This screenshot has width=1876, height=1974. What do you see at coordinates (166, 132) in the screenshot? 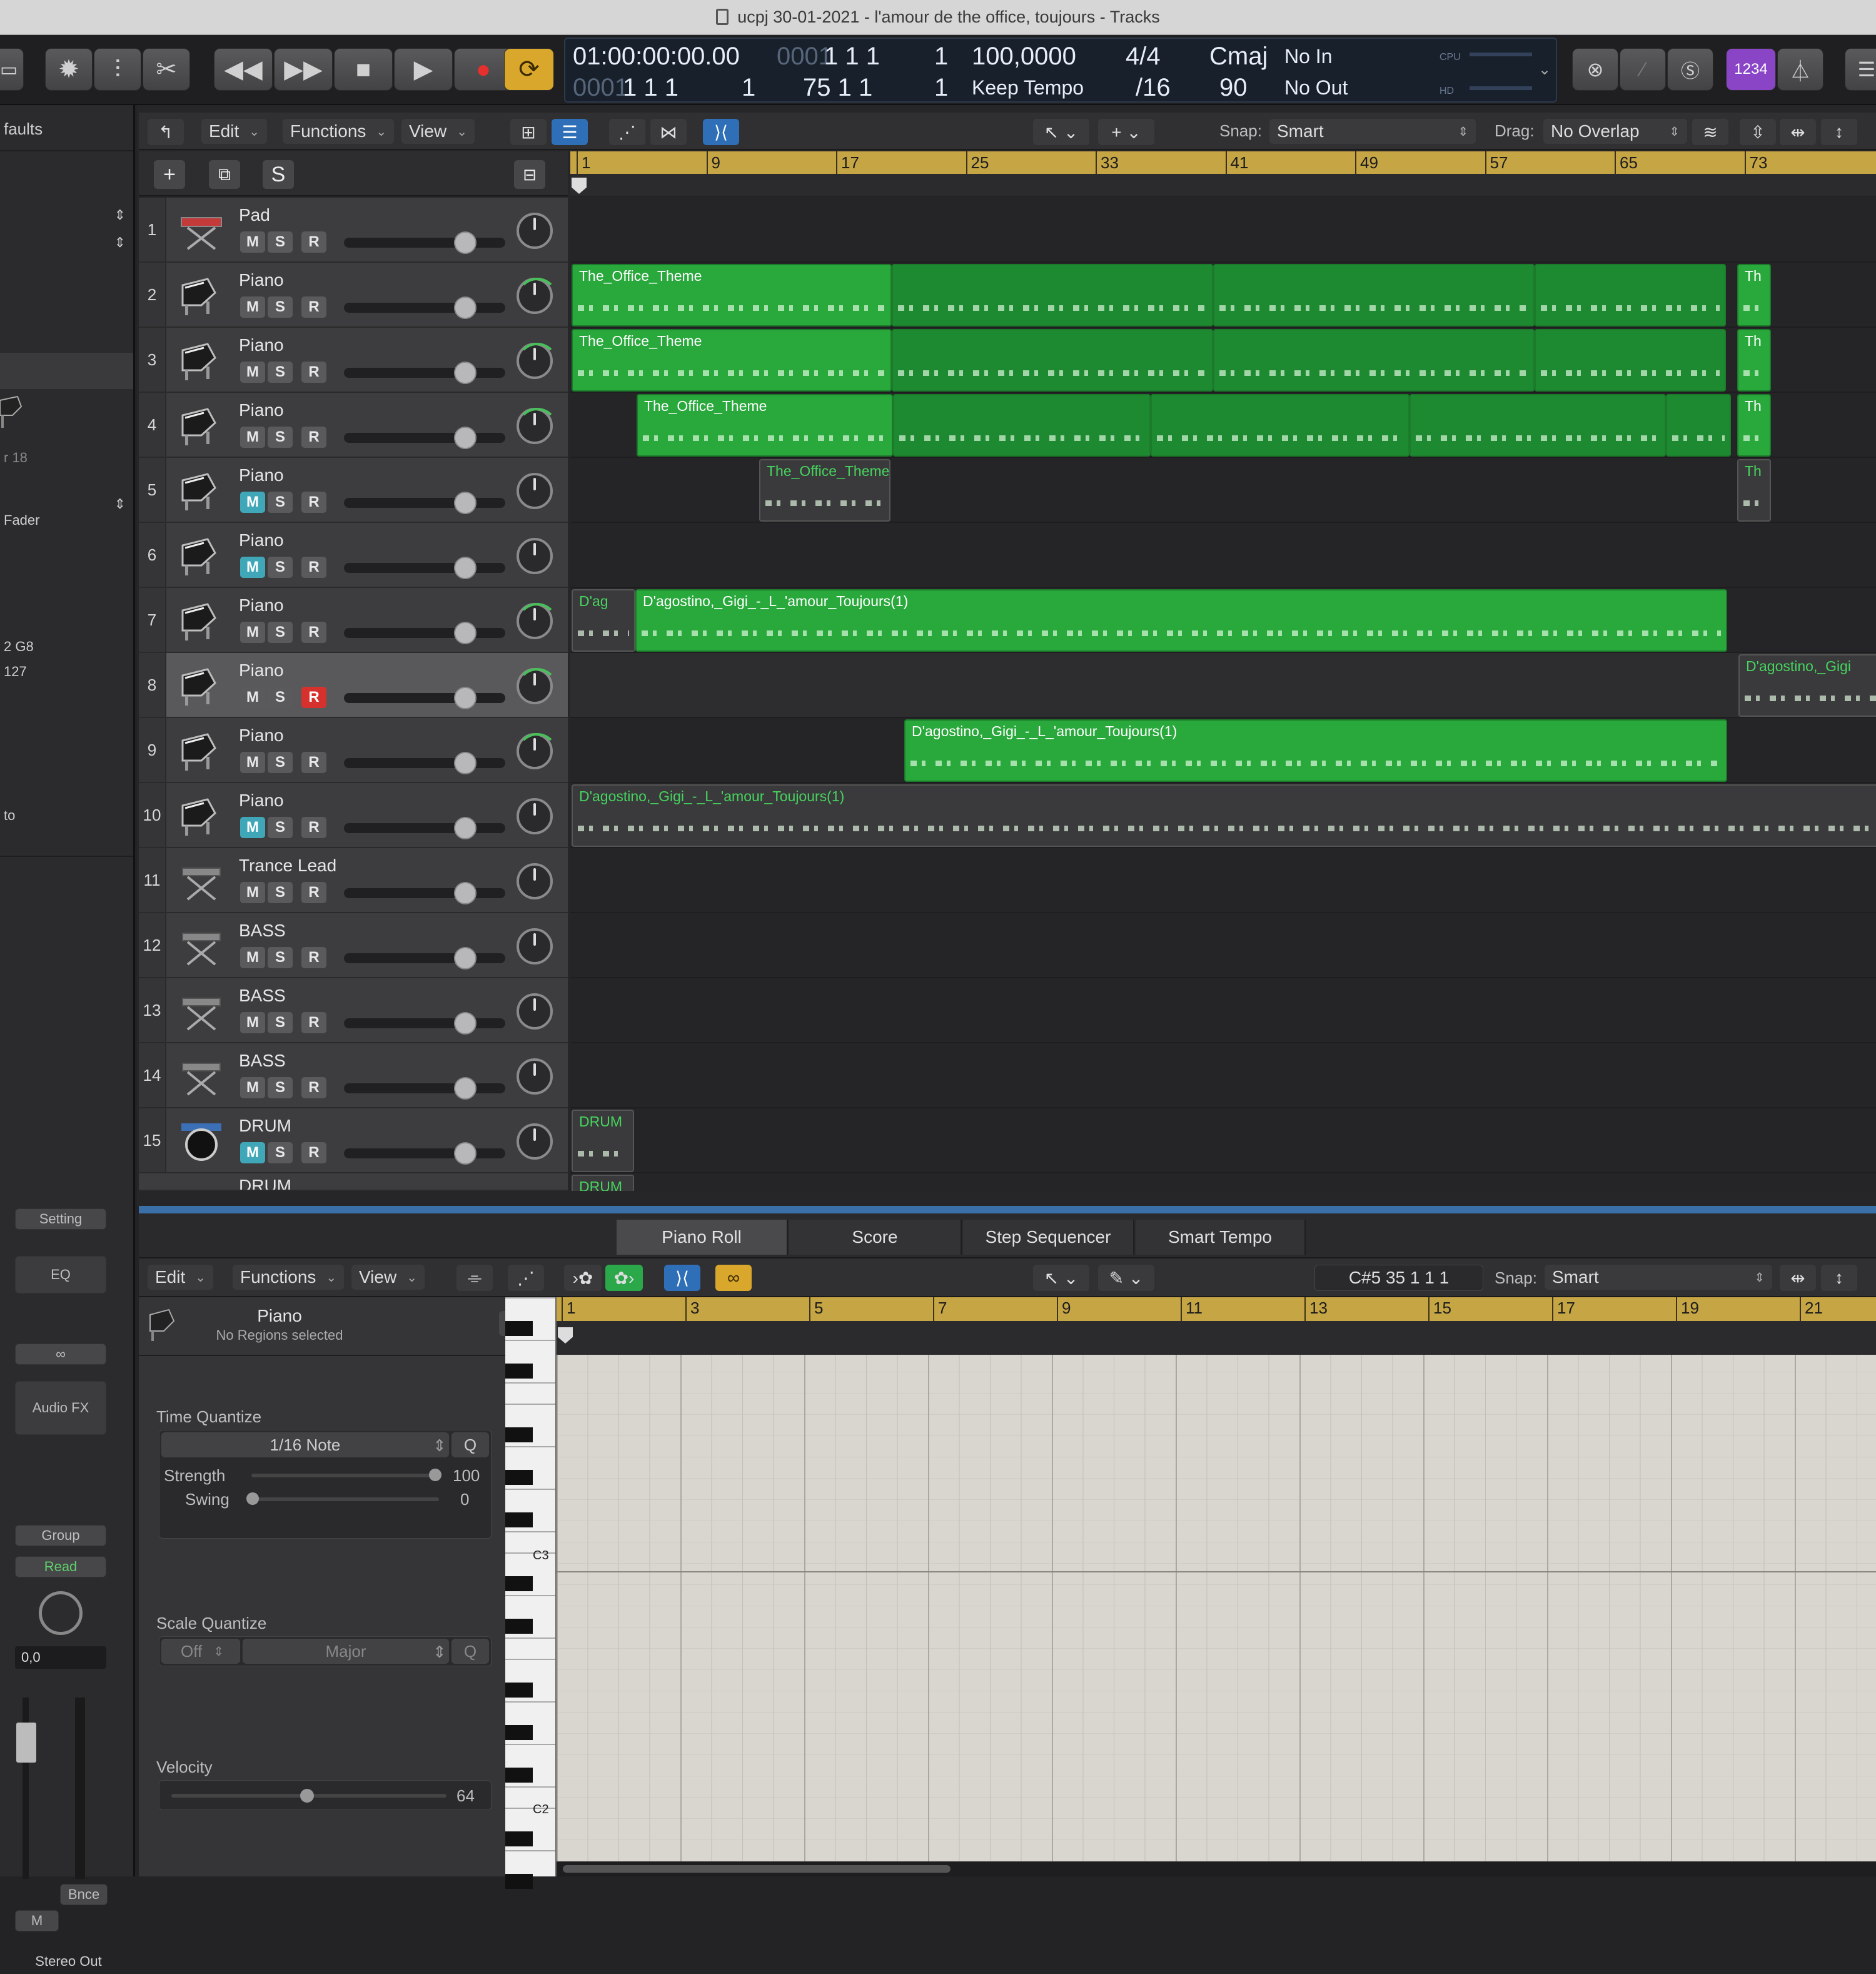
I see `back-icon: ↰` at bounding box center [166, 132].